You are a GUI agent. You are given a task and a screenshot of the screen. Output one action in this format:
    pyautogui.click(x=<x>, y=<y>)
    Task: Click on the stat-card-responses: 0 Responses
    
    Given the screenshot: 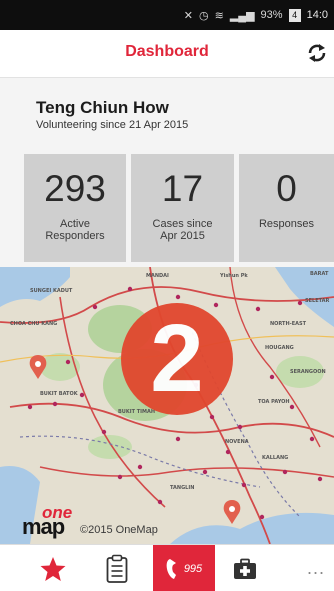 What is the action you would take?
    pyautogui.click(x=286, y=208)
    